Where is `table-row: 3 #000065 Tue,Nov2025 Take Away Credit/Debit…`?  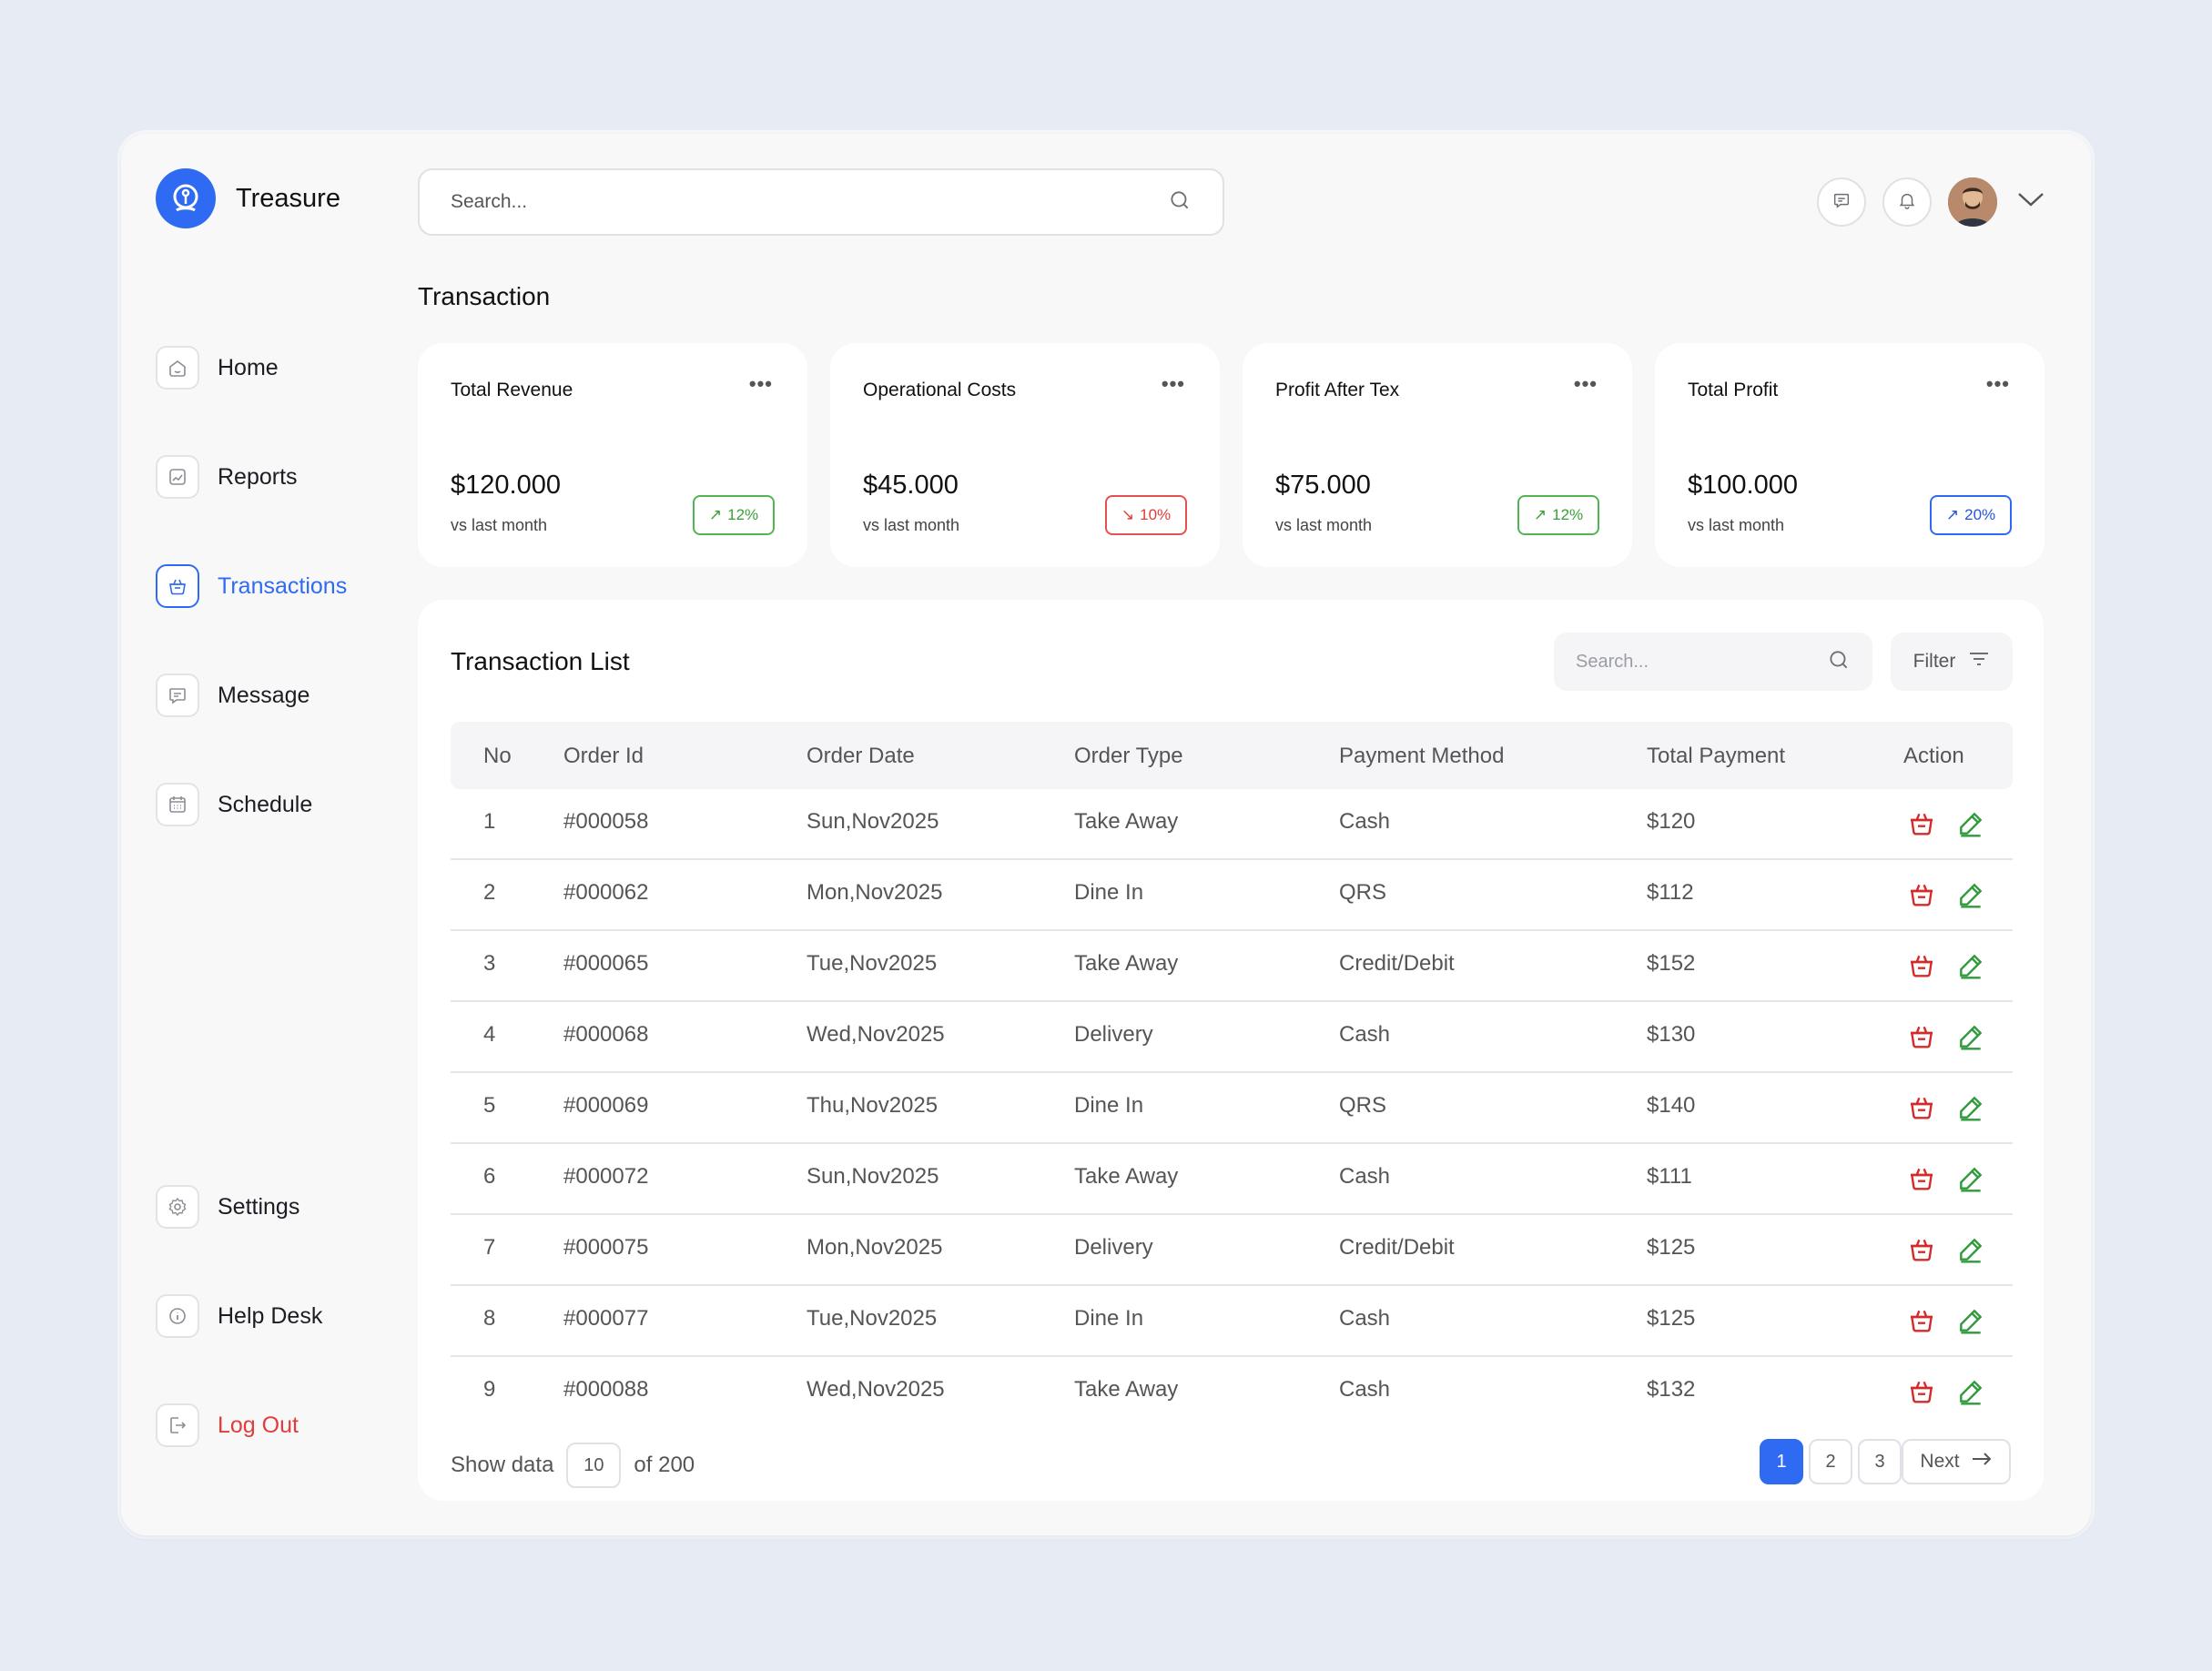 table-row: 3 #000065 Tue,Nov2025 Take Away Credit/Debit… is located at coordinates (1232, 966).